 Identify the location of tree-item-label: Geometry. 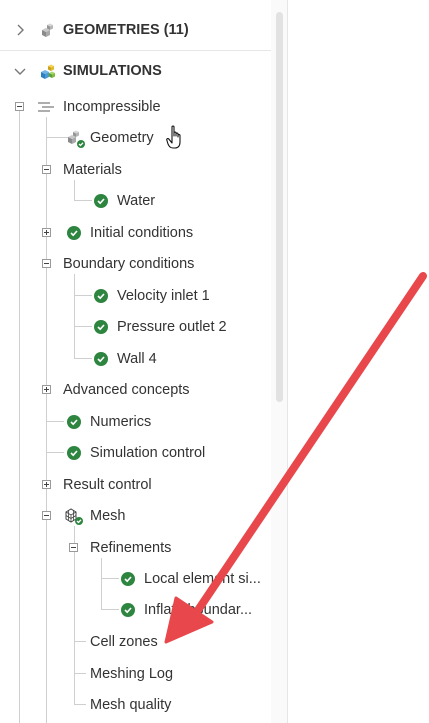
(122, 138).